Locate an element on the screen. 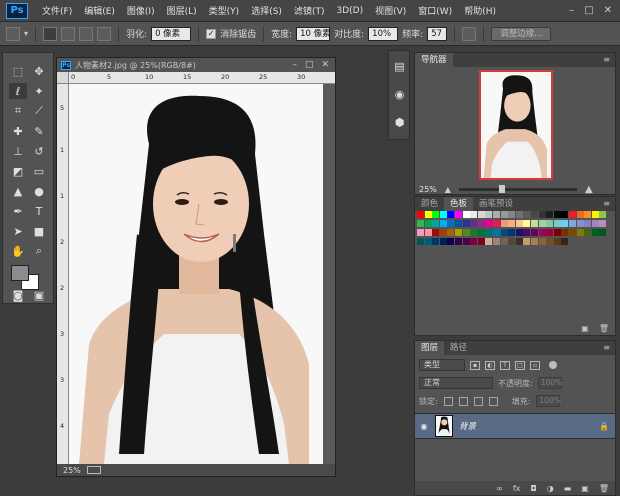 The height and width of the screenshot is (496, 620). shape-filter-icon: □ is located at coordinates (520, 365).